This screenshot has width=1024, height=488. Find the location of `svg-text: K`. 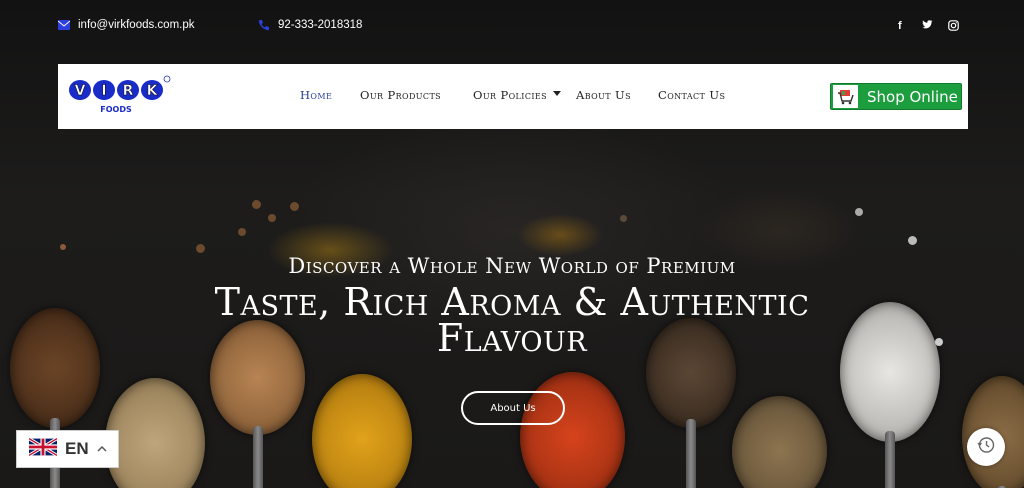

svg-text: K is located at coordinates (153, 91).